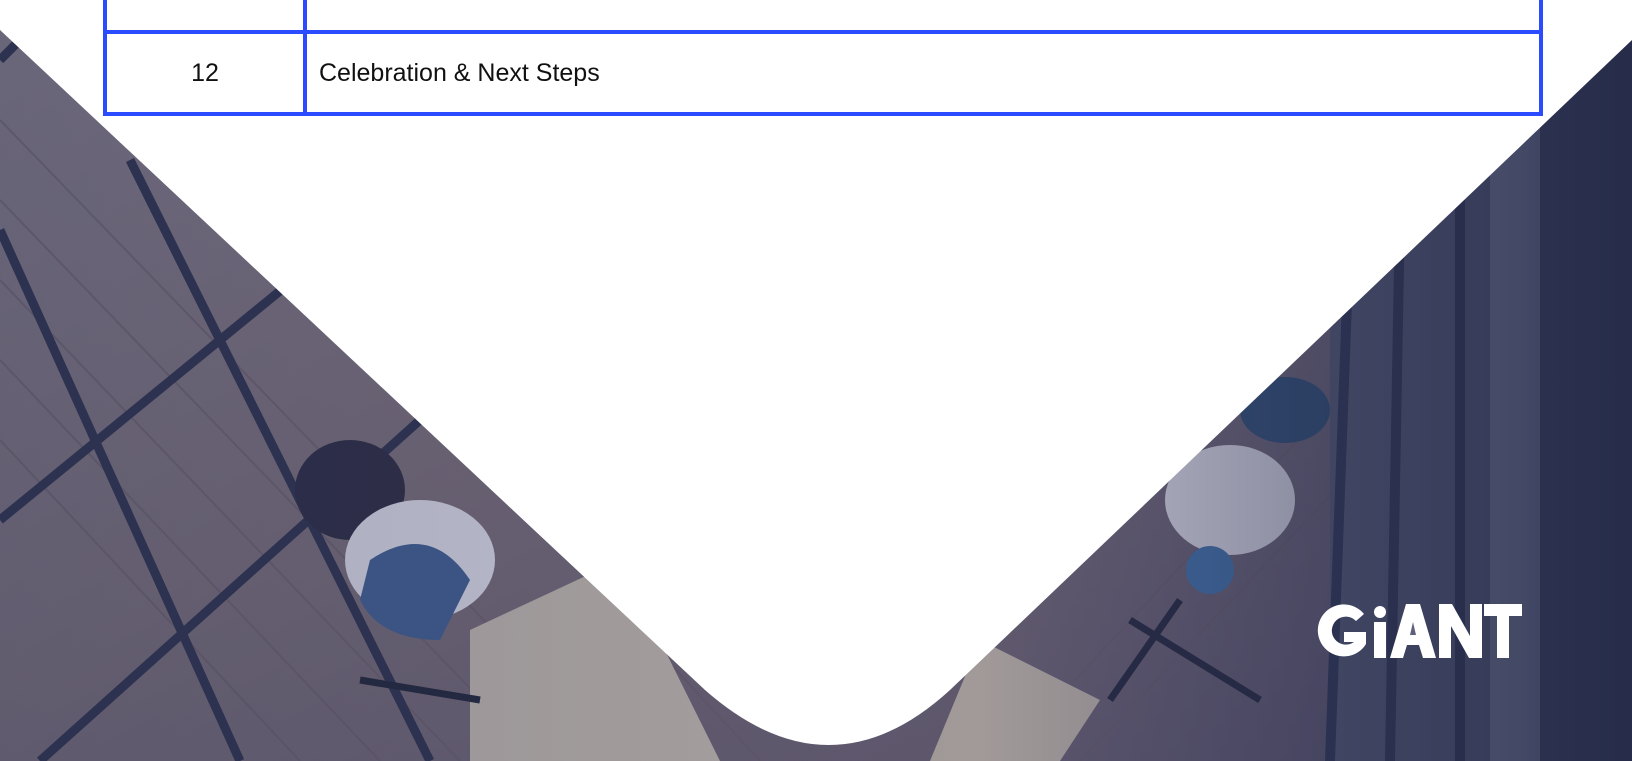 Image resolution: width=1632 pixels, height=761 pixels. I want to click on table-row, so click(823, 17).